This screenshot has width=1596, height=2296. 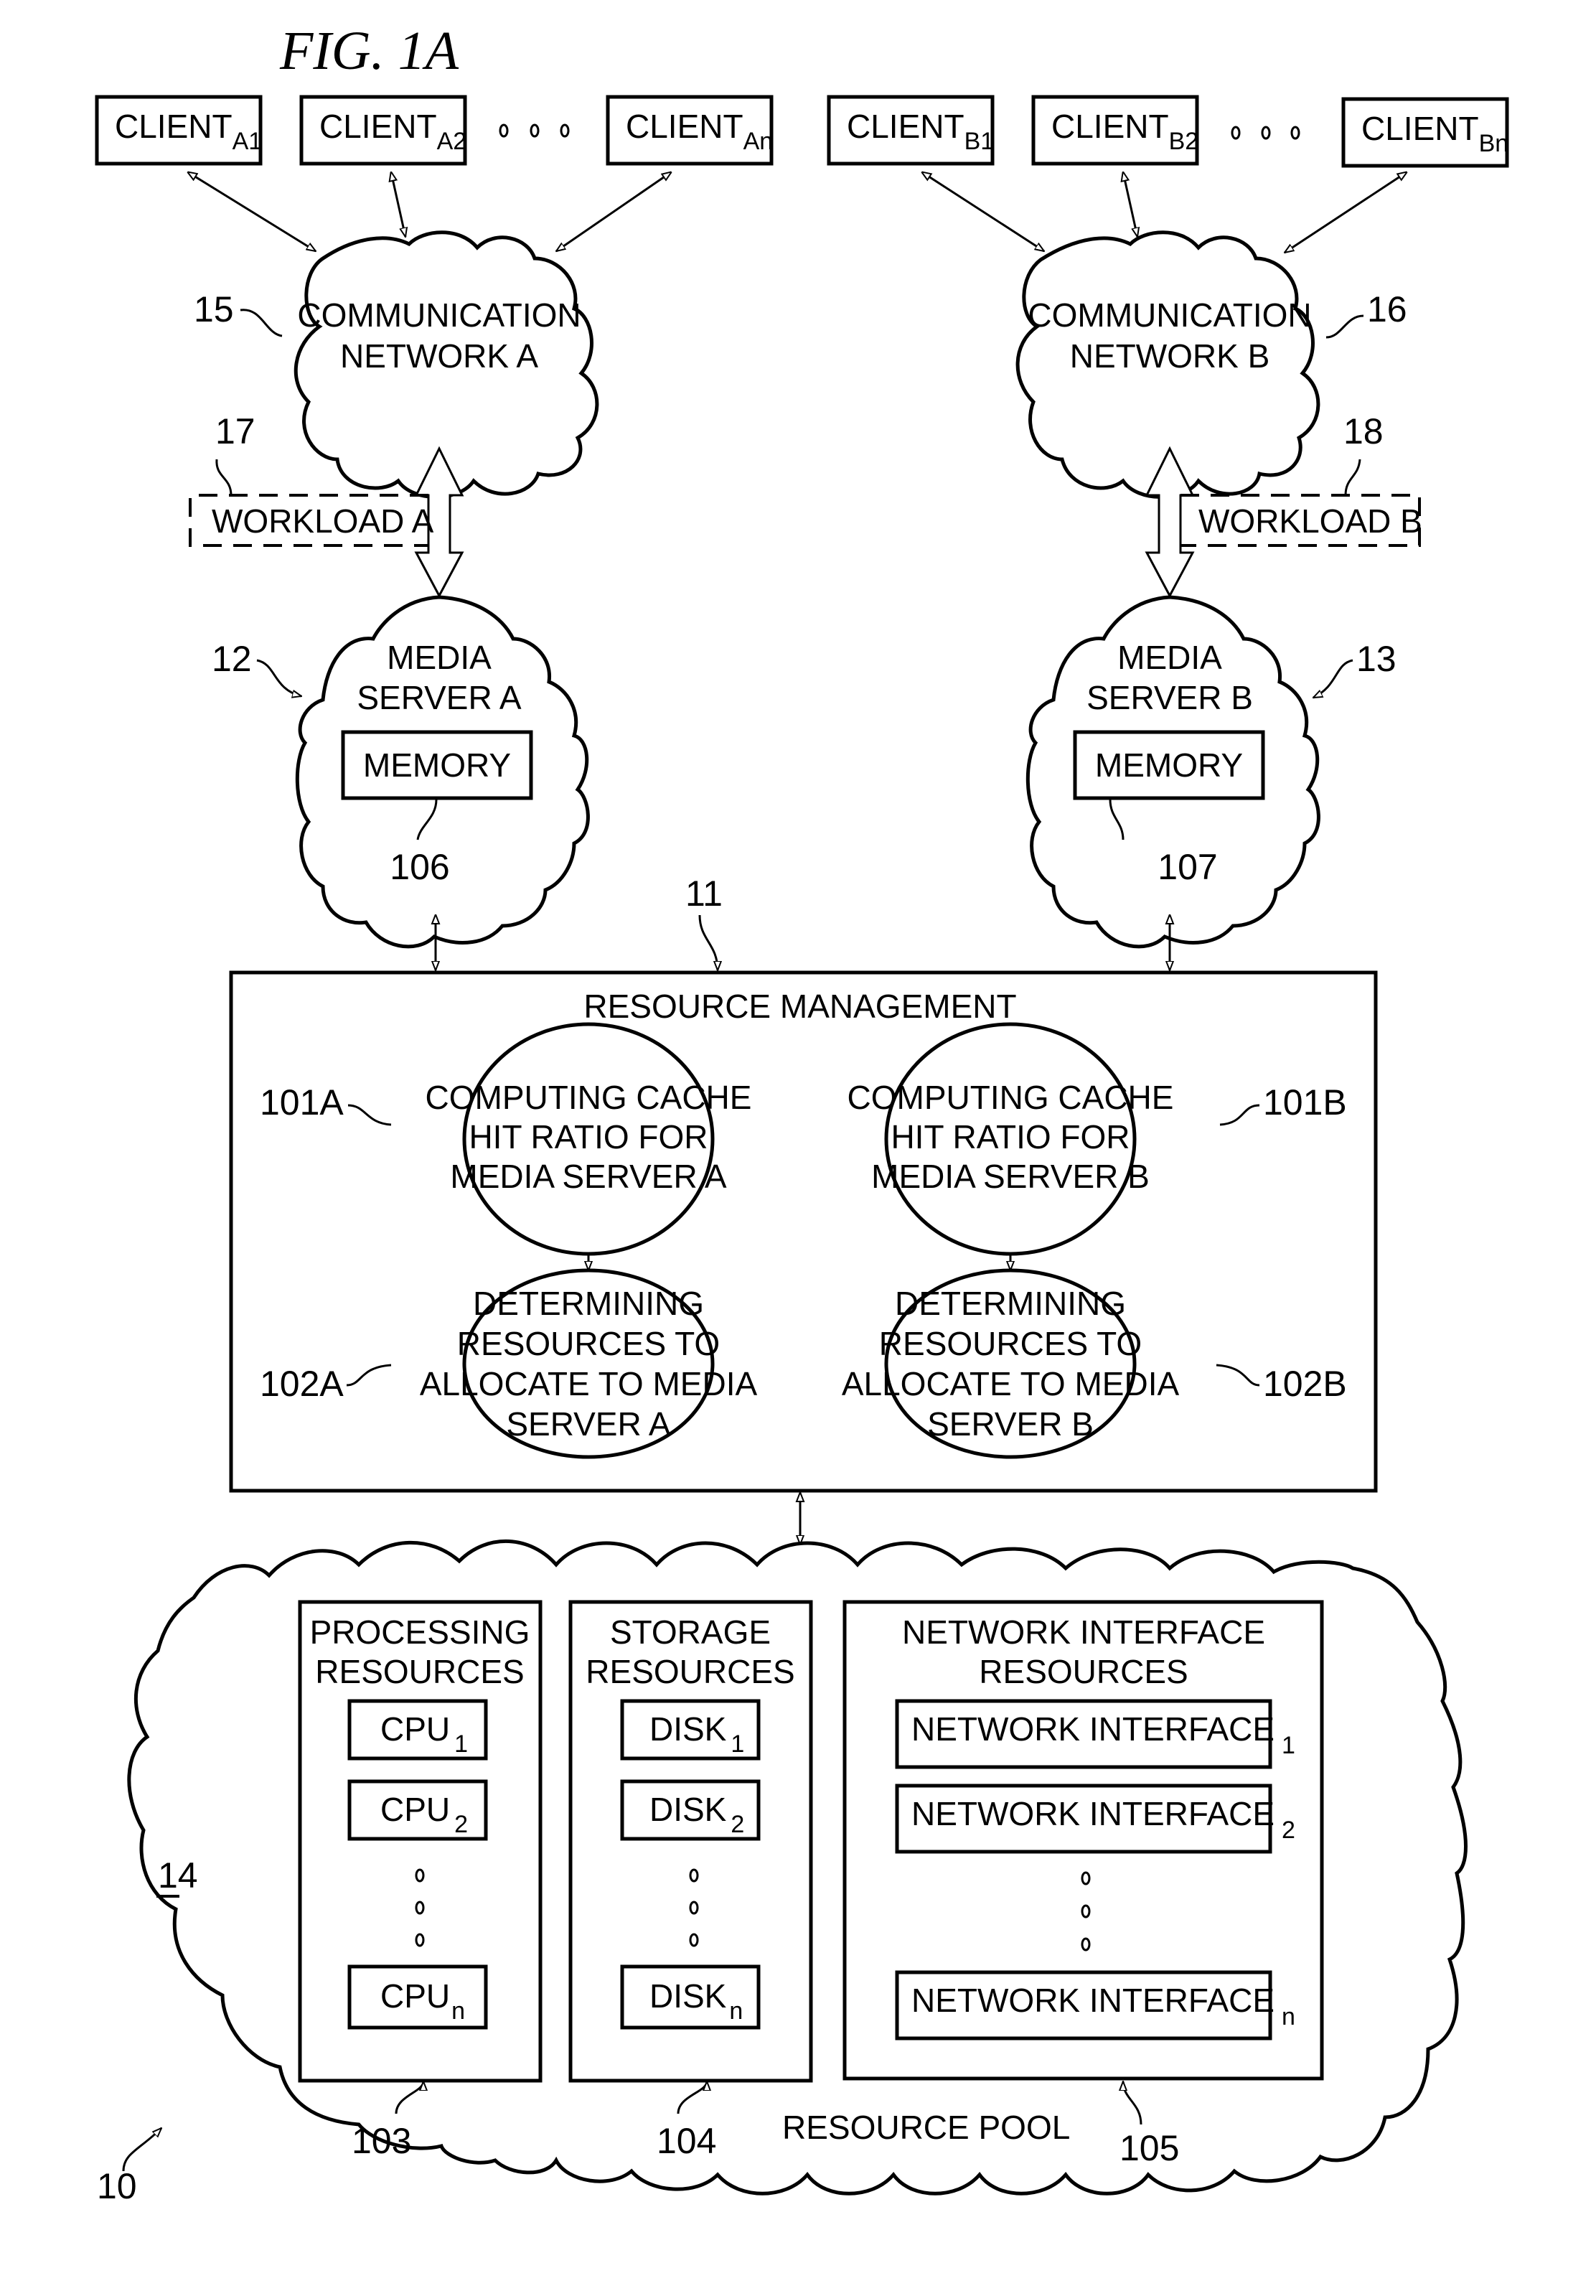 What do you see at coordinates (736, 2011) in the screenshot?
I see `disk-subscript: n` at bounding box center [736, 2011].